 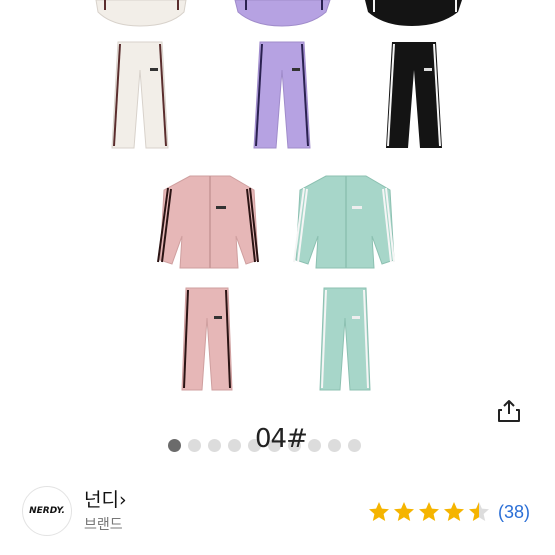 I want to click on half-star-icon, so click(x=479, y=511).